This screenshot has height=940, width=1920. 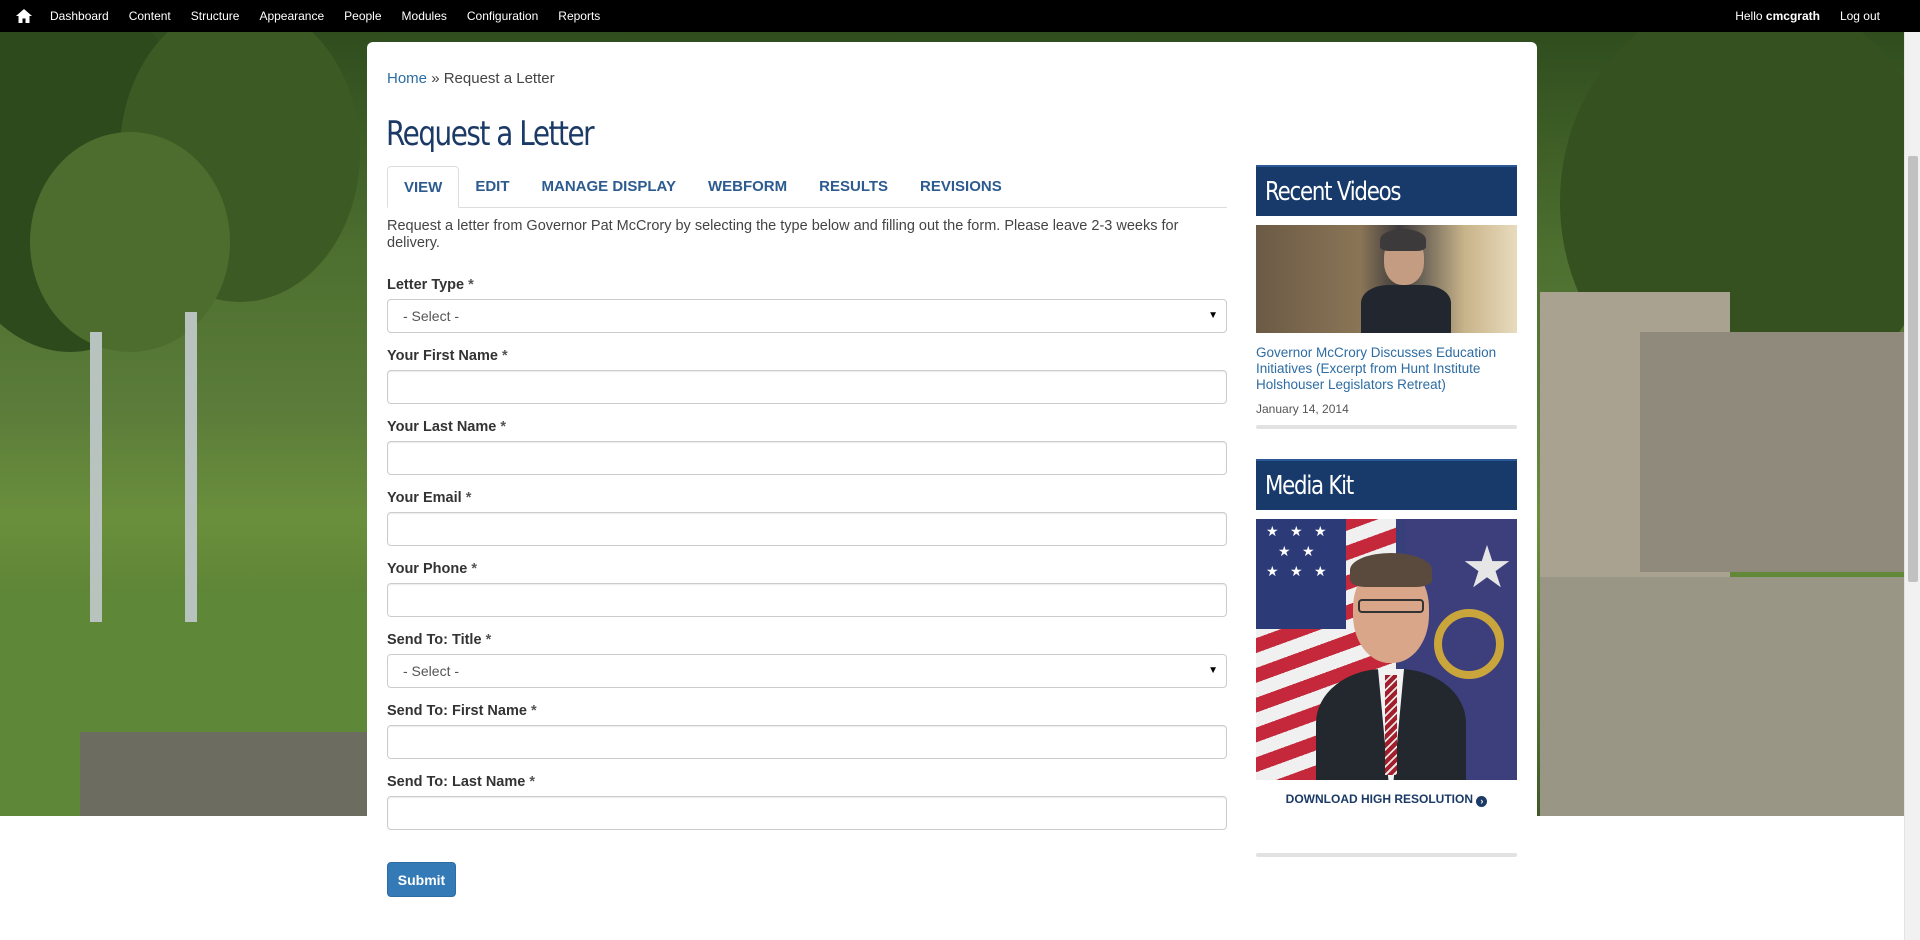 I want to click on email-label: Your Email *, so click(x=807, y=501).